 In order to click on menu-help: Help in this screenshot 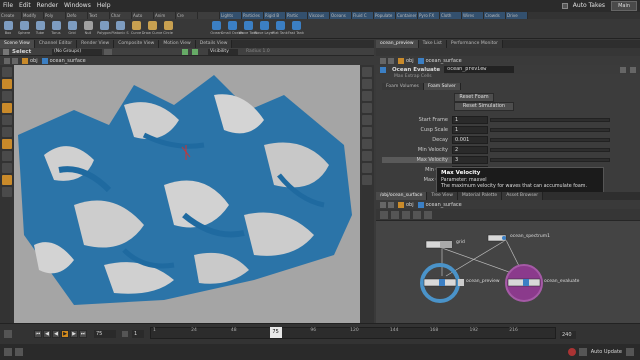, I will do `click(104, 6)`.